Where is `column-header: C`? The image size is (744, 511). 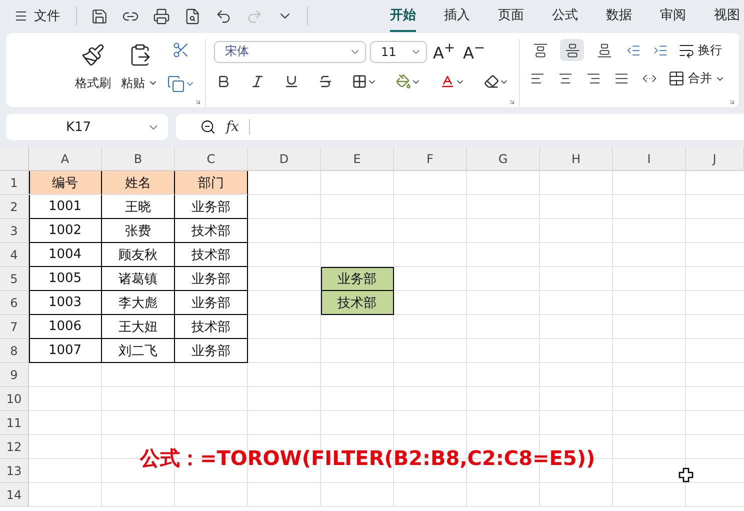 column-header: C is located at coordinates (211, 159).